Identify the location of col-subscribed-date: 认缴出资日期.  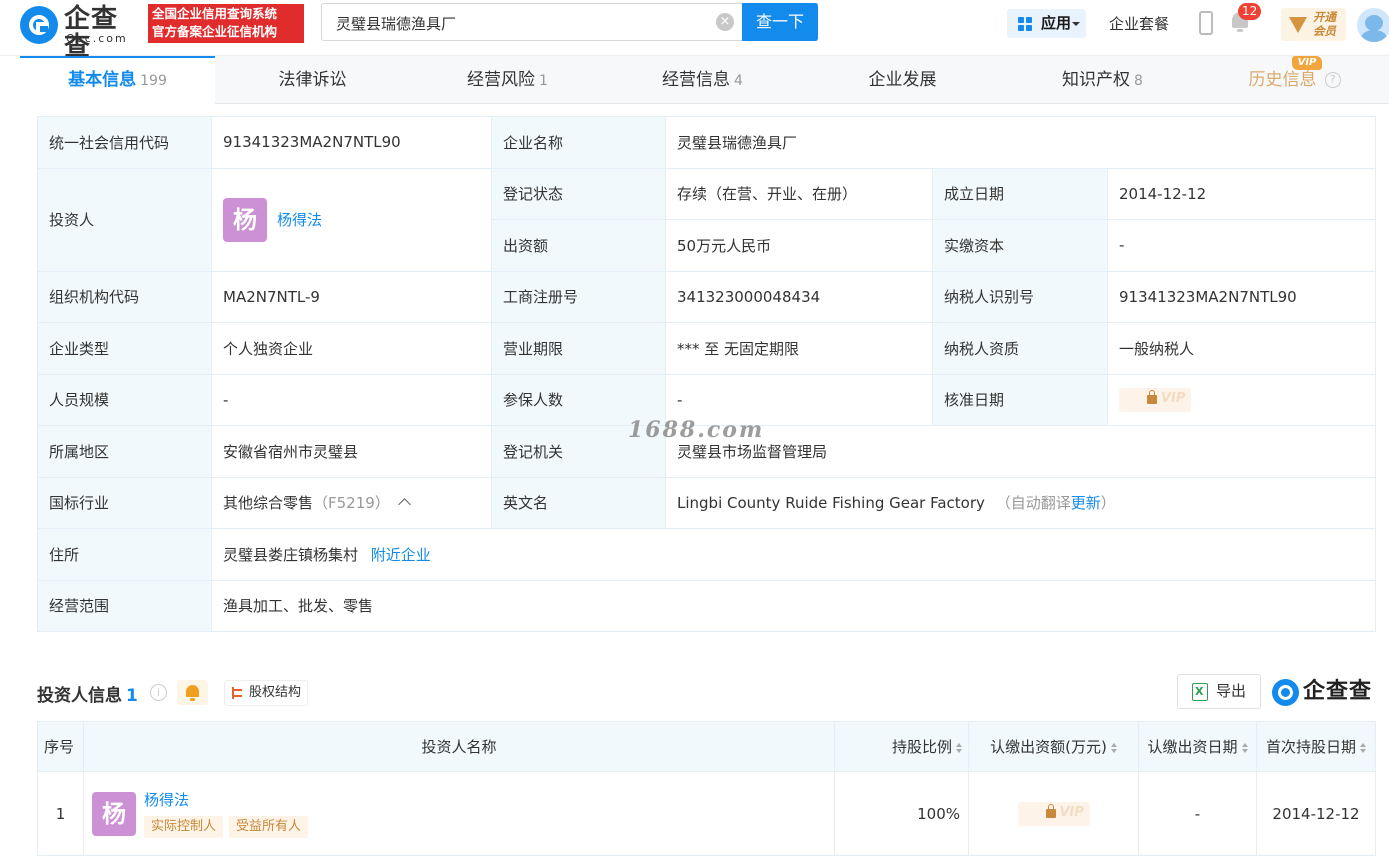
(1197, 746).